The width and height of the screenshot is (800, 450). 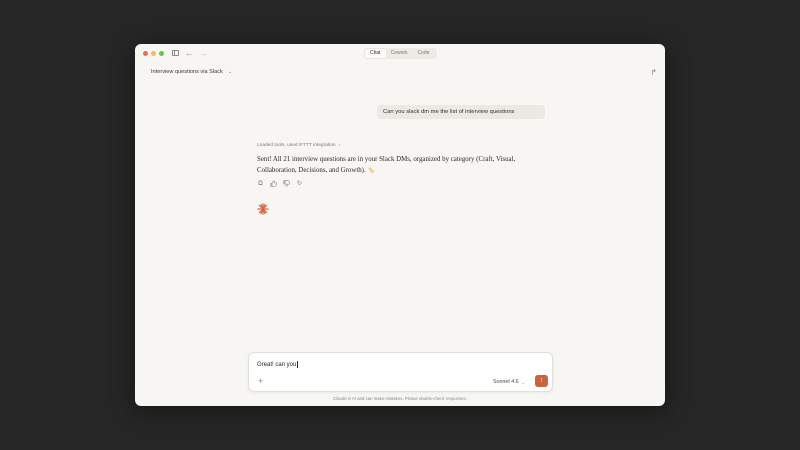 What do you see at coordinates (299, 183) in the screenshot?
I see `retry-icon: ↻` at bounding box center [299, 183].